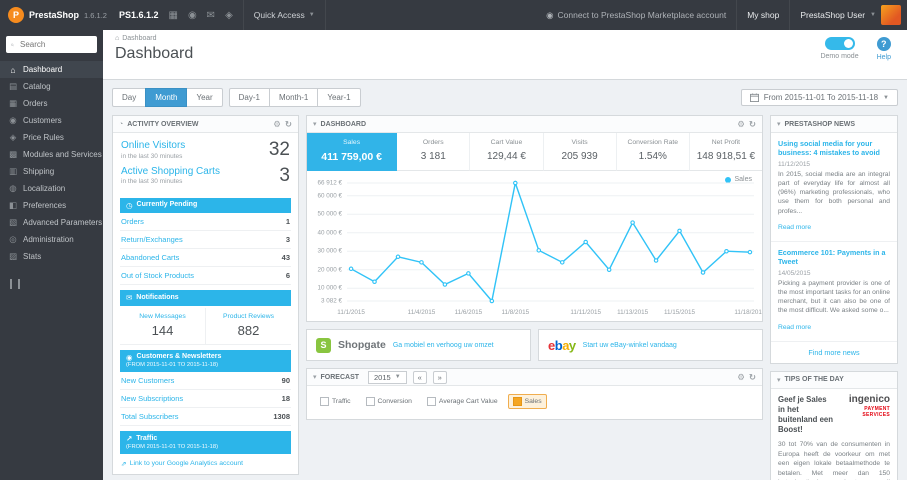 This screenshot has width=907, height=480. Describe the element at coordinates (762, 15) in the screenshot. I see `my-shop-link: My shop` at that location.